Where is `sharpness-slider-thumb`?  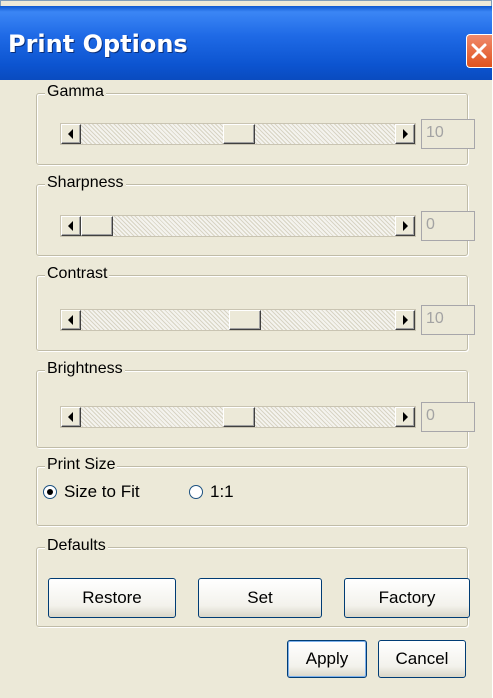
sharpness-slider-thumb is located at coordinates (97, 226).